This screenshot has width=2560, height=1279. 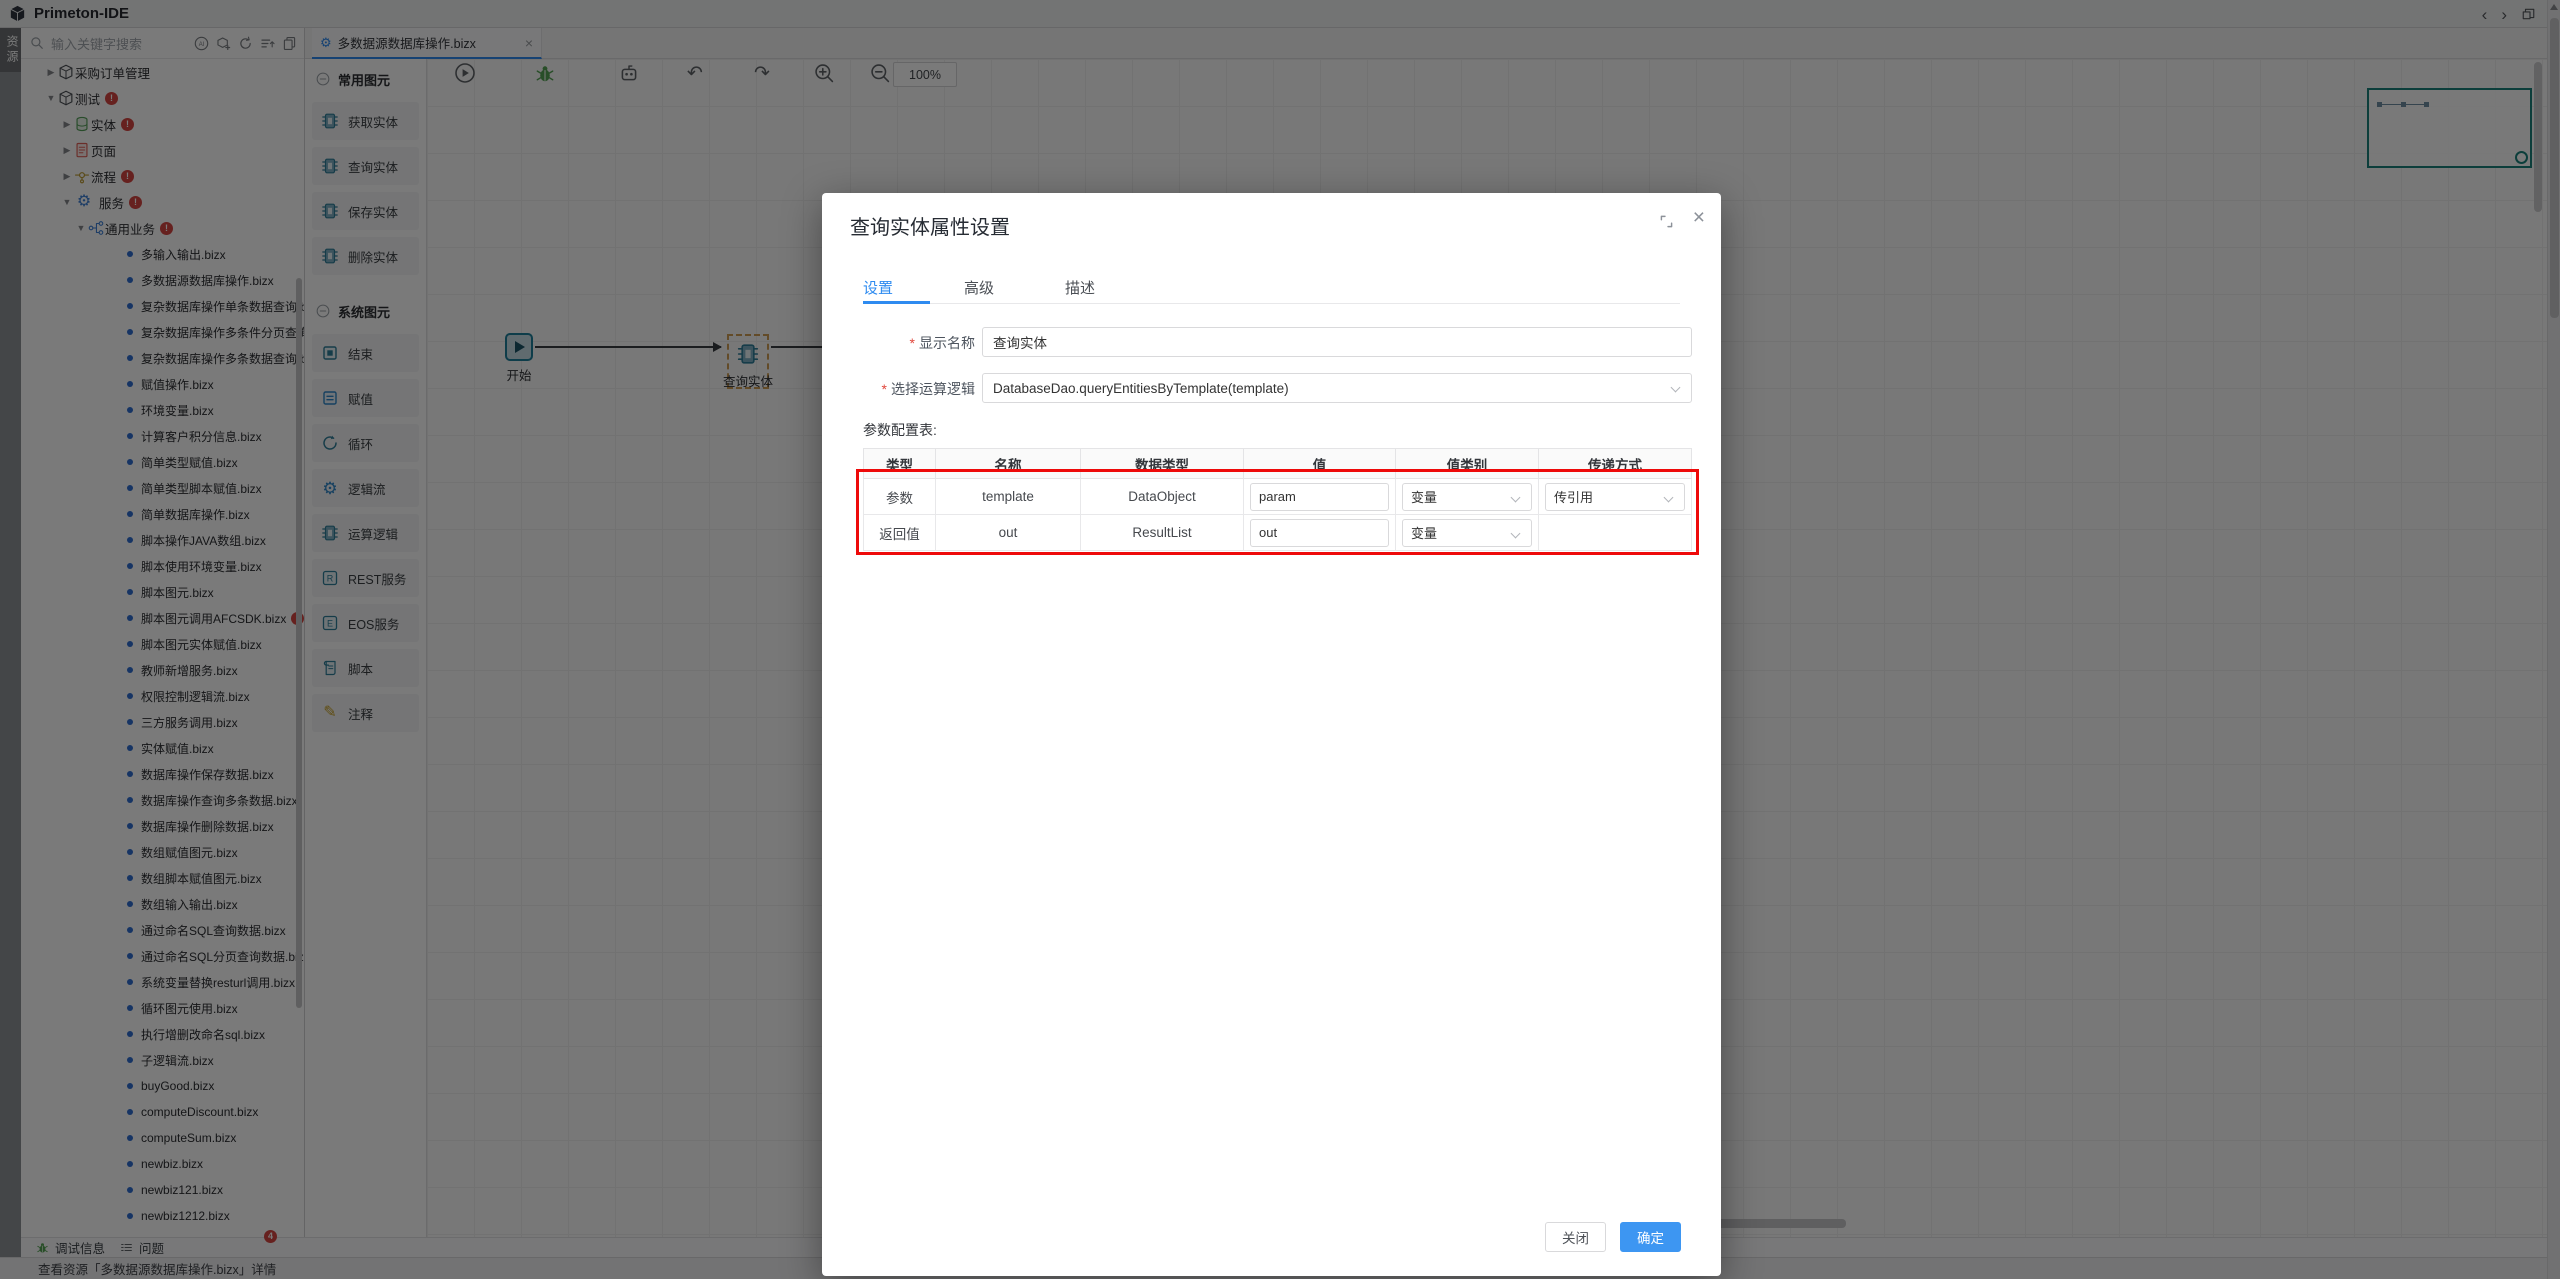 I want to click on dialog-tabs: 设置 高级 描述, so click(x=979, y=289).